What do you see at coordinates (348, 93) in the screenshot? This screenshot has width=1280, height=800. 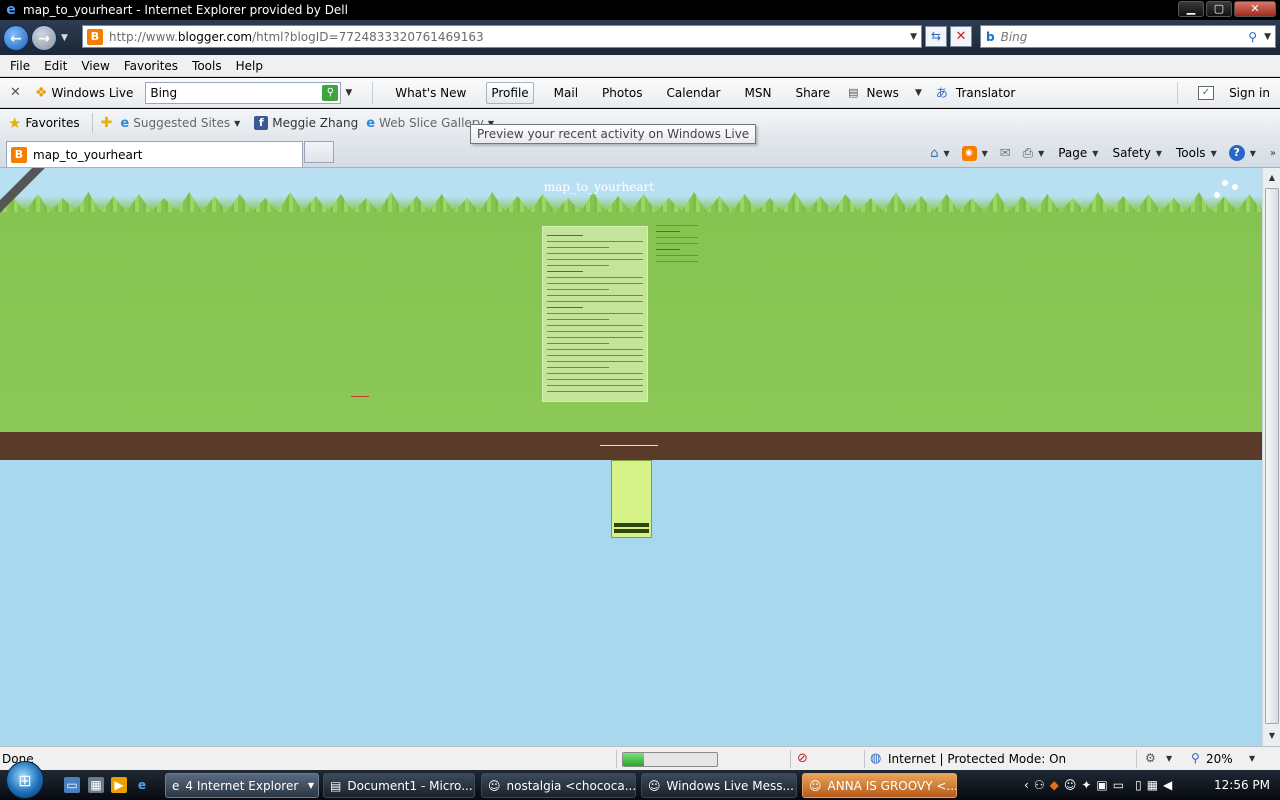 I see `live-search-dropdown-icon: ▼` at bounding box center [348, 93].